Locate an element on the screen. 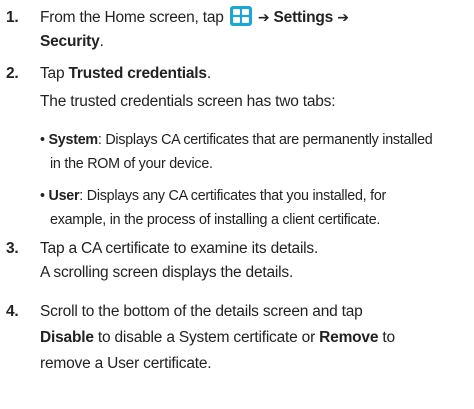 This screenshot has width=474, height=409. security-label: Security is located at coordinates (70, 41).